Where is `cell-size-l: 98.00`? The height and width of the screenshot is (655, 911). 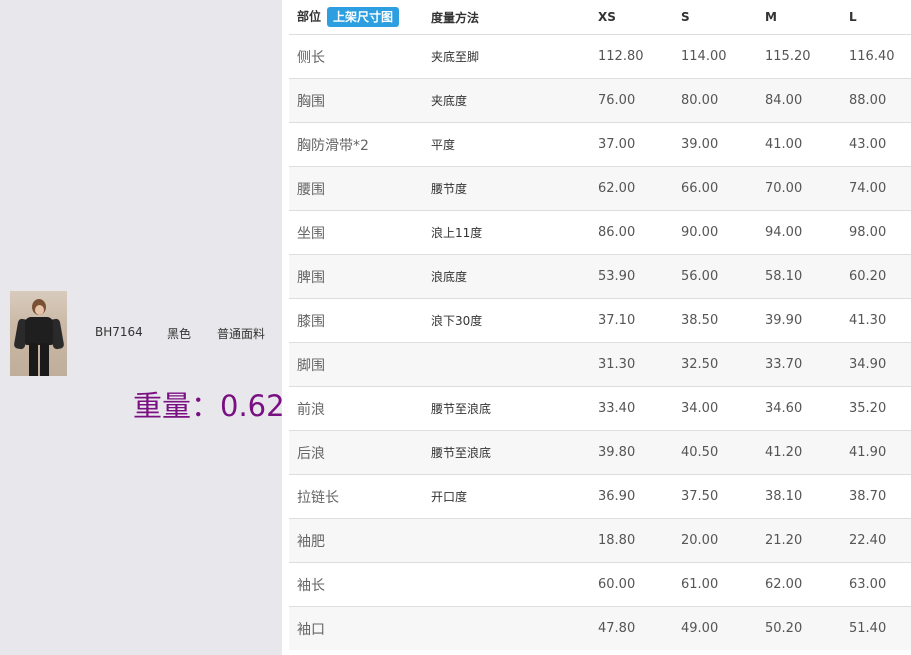
cell-size-l: 98.00 is located at coordinates (876, 232).